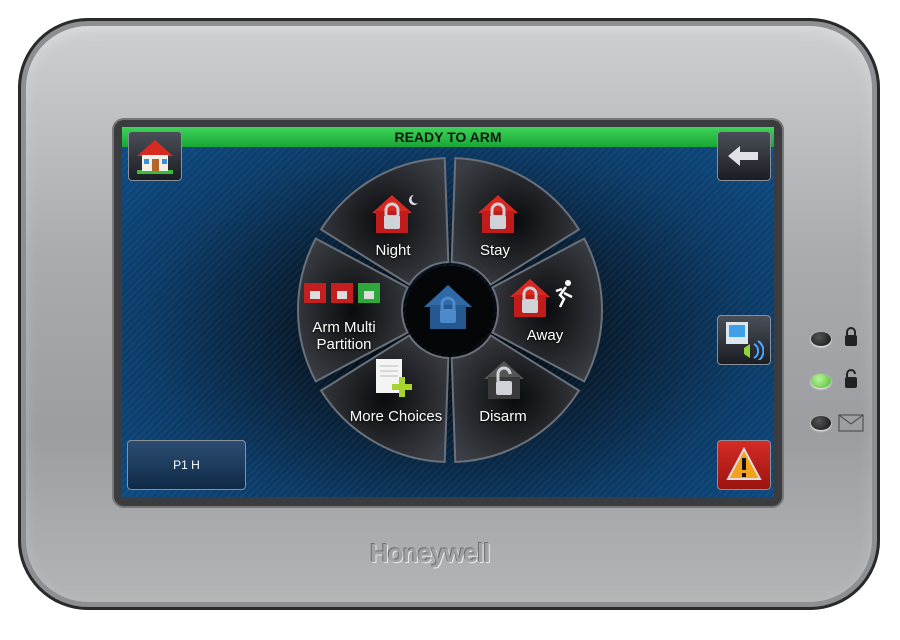 This screenshot has width=900, height=640. Describe the element at coordinates (394, 378) in the screenshot. I see `document-plus-icon` at that location.